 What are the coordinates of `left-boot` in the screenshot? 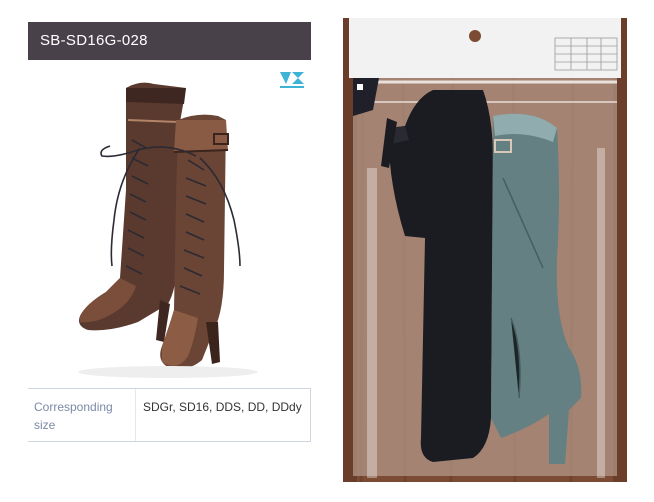 It's located at (132, 212).